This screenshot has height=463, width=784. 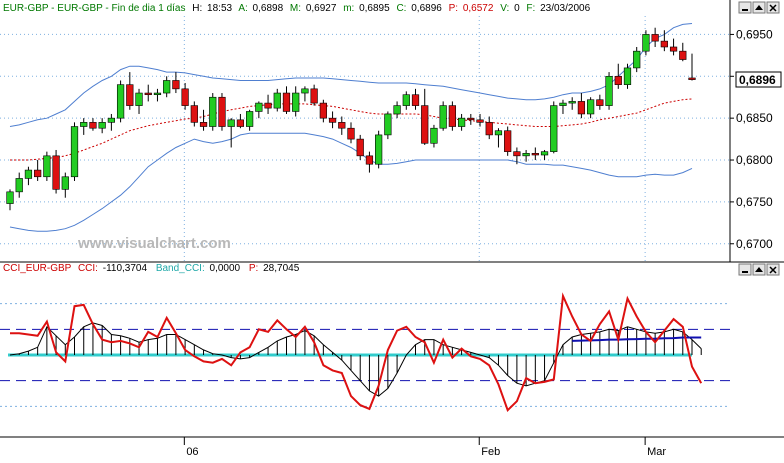 What do you see at coordinates (565, 8) in the screenshot?
I see `header-f-value: 23/03/2006` at bounding box center [565, 8].